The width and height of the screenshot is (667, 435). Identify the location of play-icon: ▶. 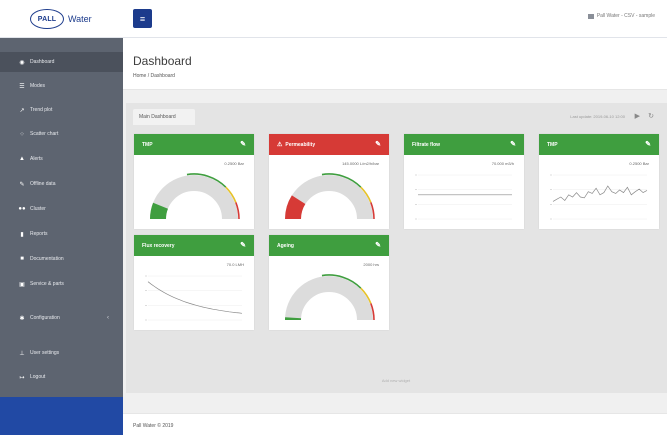
(637, 116).